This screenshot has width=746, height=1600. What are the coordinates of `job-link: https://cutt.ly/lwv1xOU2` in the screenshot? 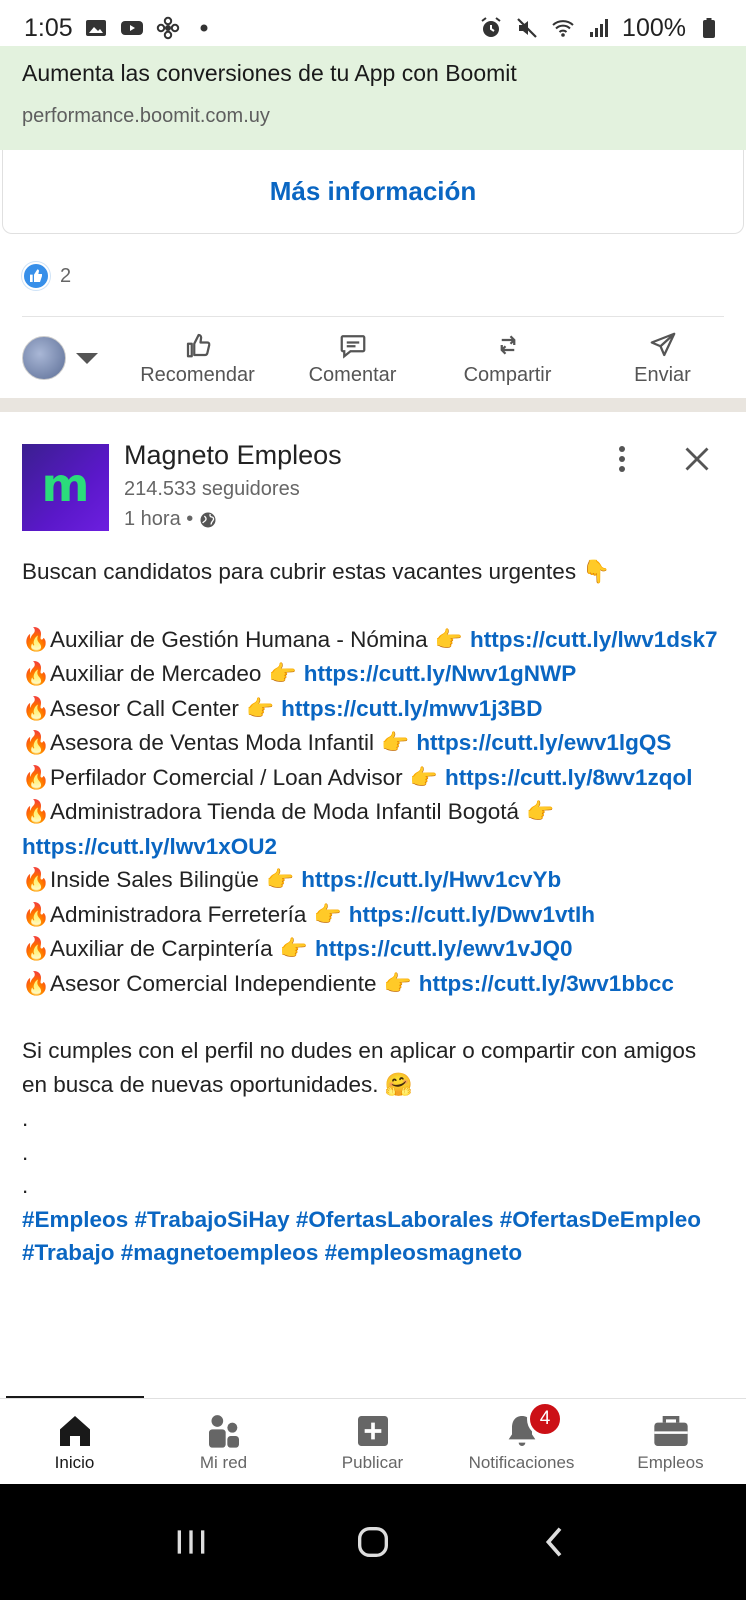 It's located at (149, 846).